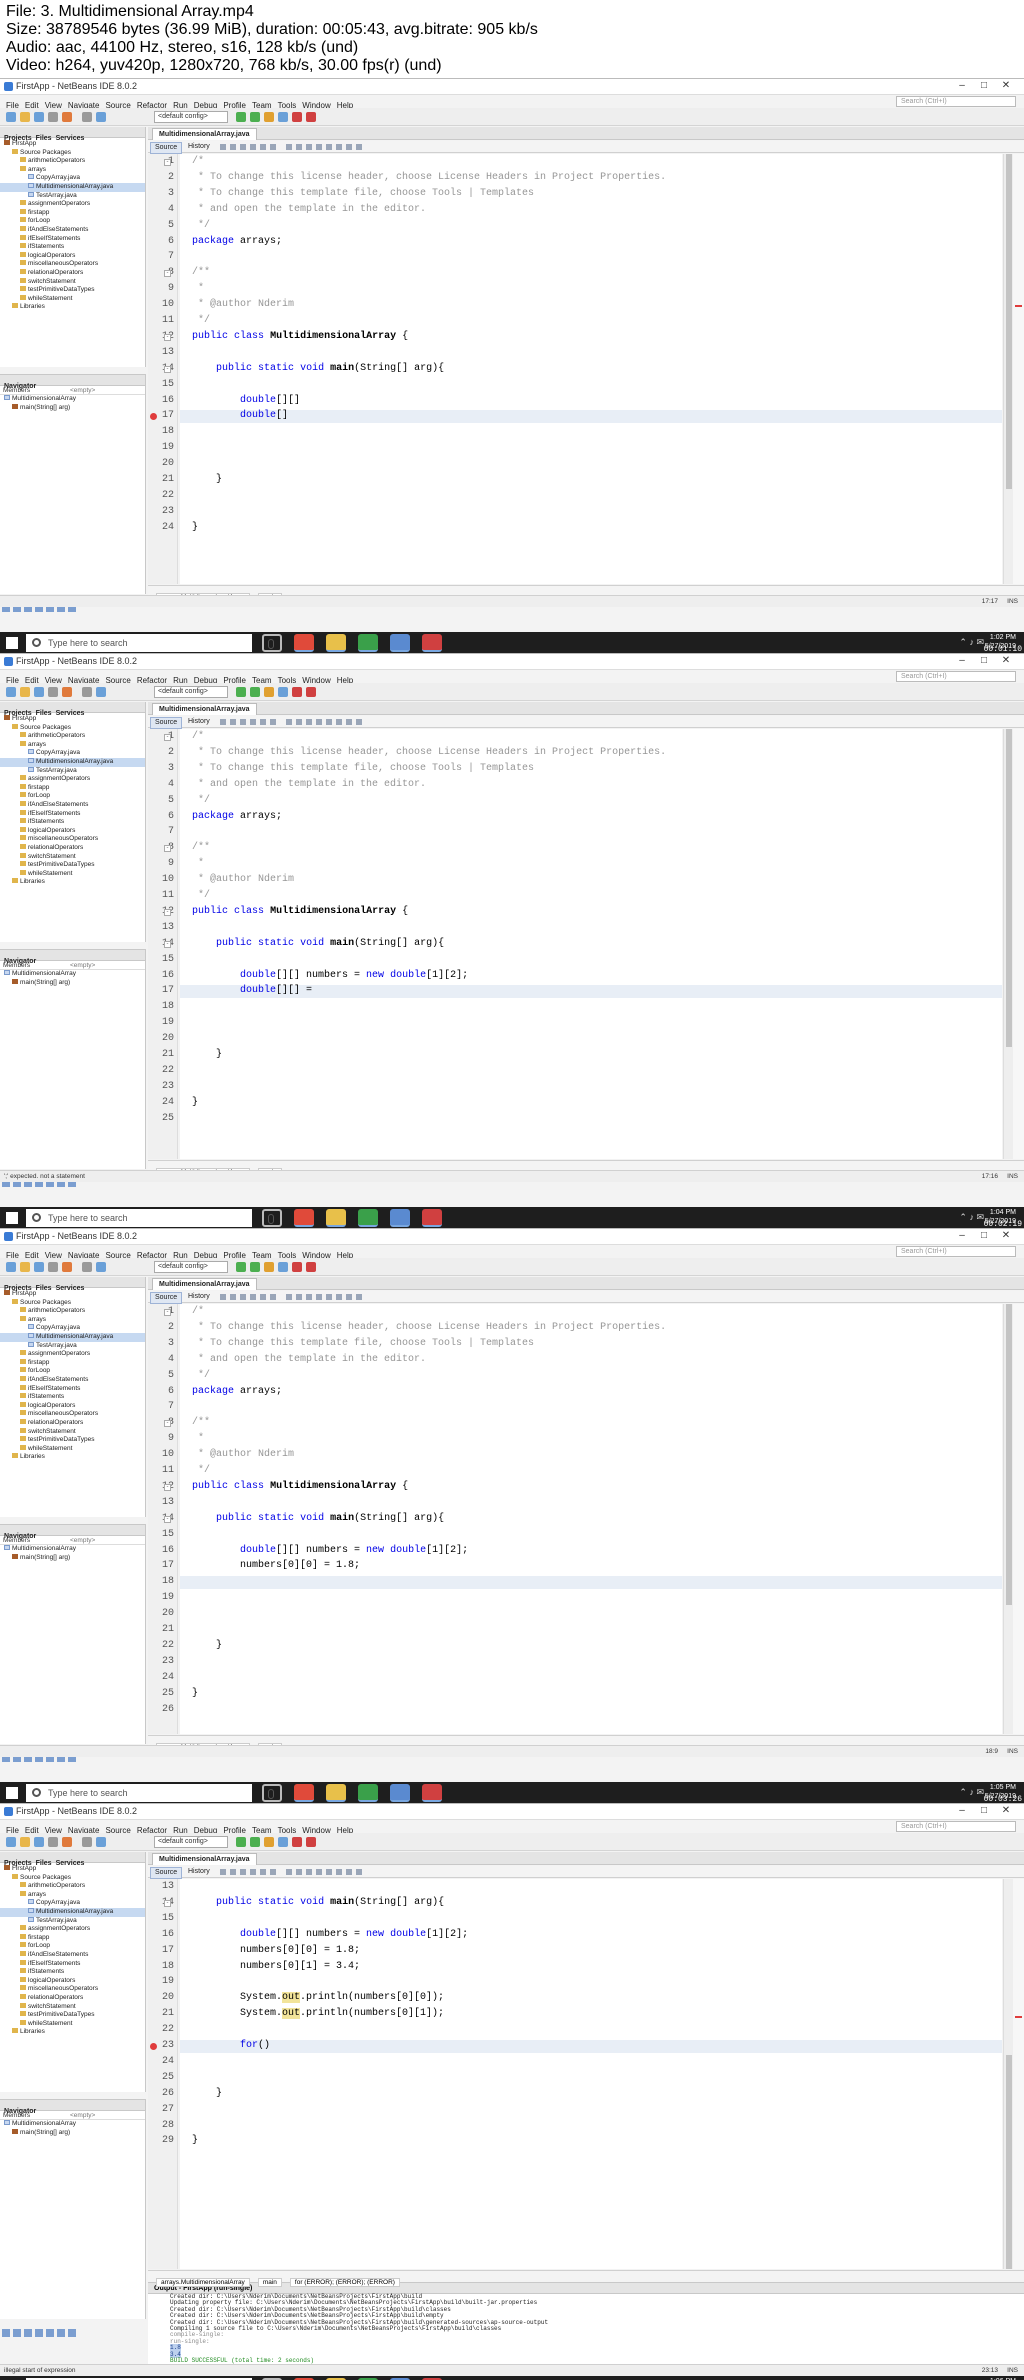 The image size is (1024, 2380). What do you see at coordinates (255, 692) in the screenshot?
I see `debug-project-icon` at bounding box center [255, 692].